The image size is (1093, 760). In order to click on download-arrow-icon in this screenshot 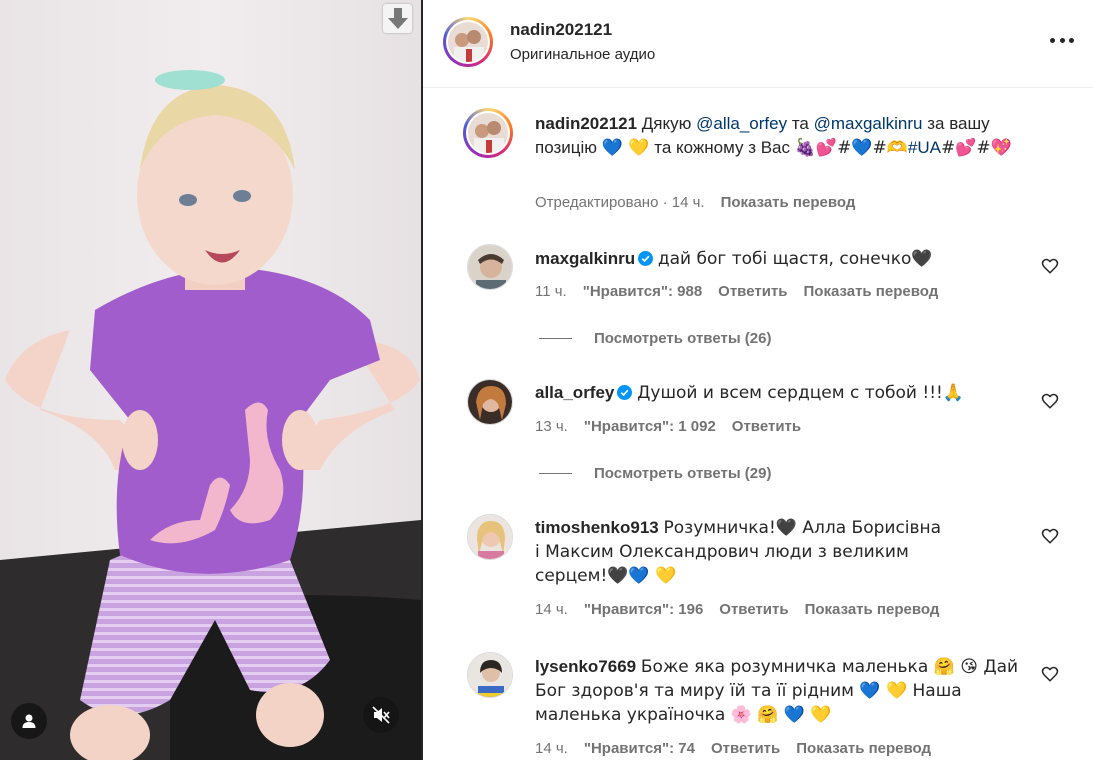, I will do `click(397, 18)`.